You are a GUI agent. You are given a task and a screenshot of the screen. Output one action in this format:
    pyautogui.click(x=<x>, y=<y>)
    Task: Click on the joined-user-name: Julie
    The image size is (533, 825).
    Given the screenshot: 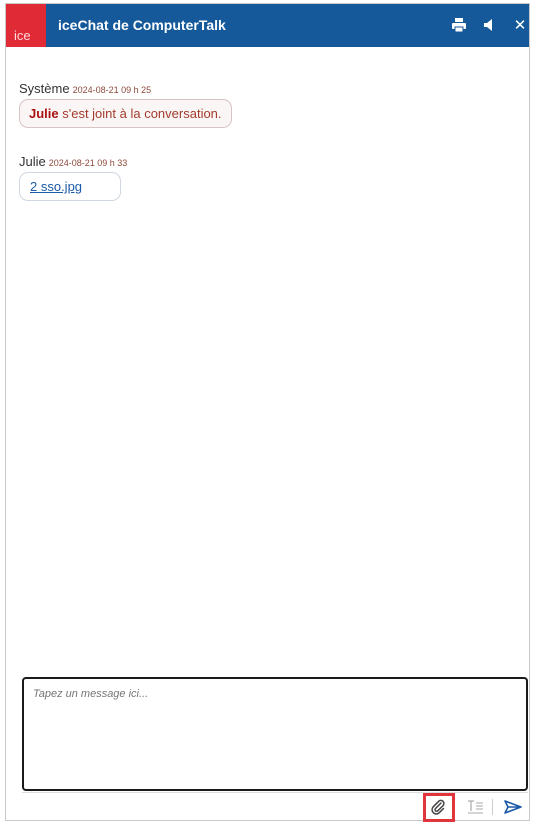 What is the action you would take?
    pyautogui.click(x=44, y=113)
    